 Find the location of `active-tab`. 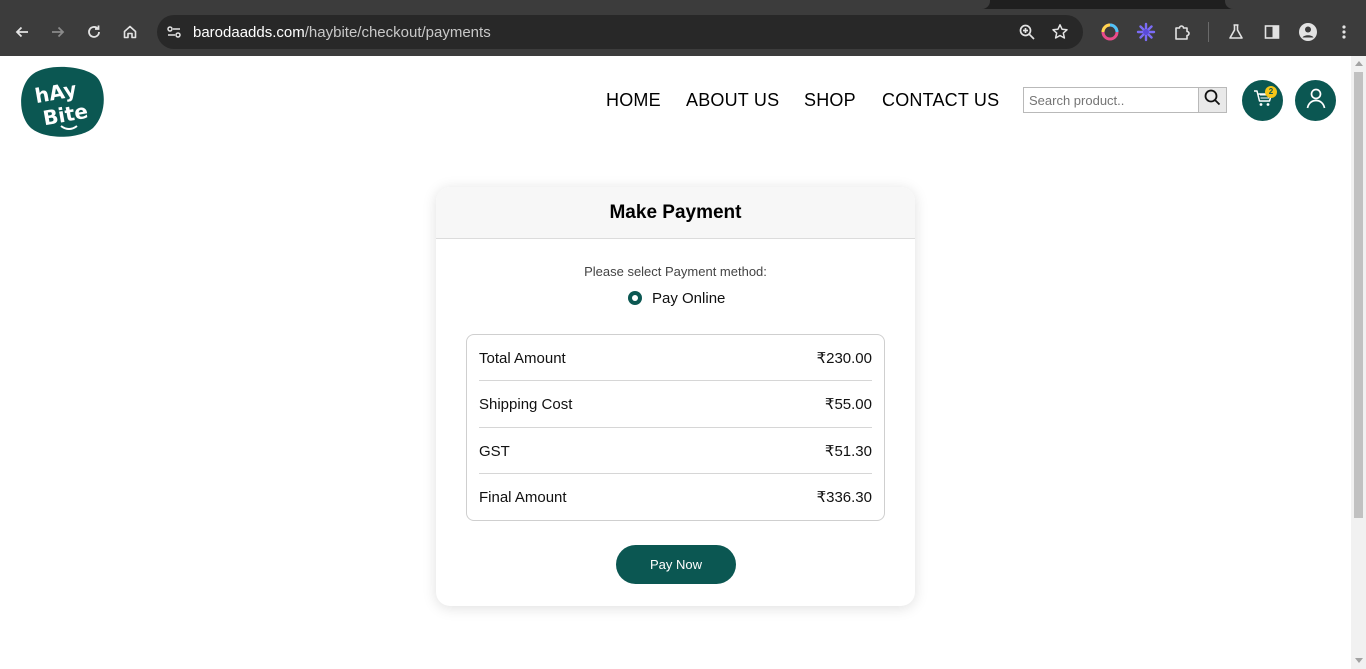

active-tab is located at coordinates (495, 4).